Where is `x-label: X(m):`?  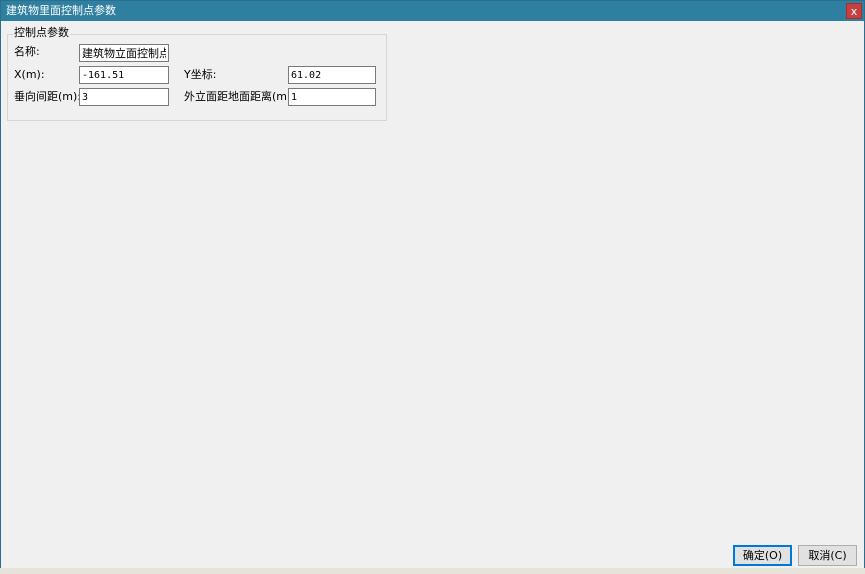 x-label: X(m): is located at coordinates (29, 74).